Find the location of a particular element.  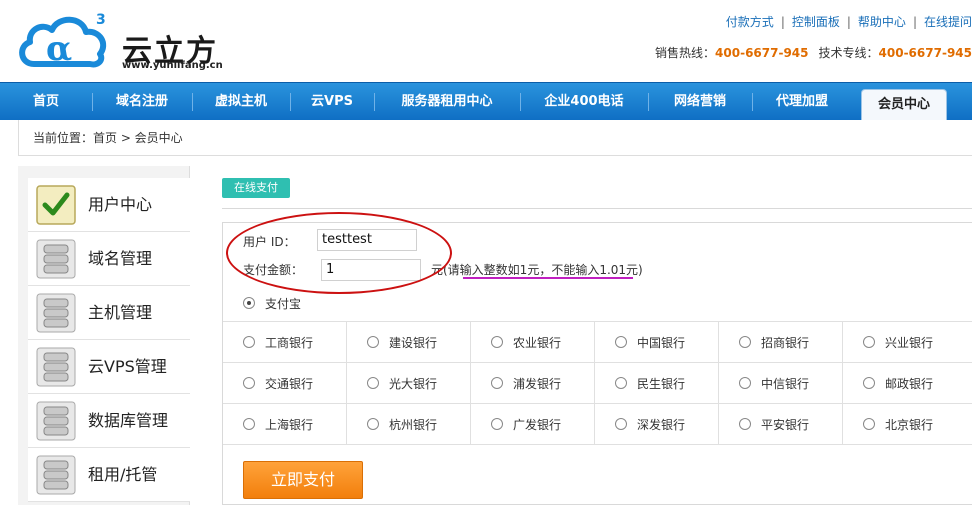

alipay-label: 支付宝 is located at coordinates (283, 304).